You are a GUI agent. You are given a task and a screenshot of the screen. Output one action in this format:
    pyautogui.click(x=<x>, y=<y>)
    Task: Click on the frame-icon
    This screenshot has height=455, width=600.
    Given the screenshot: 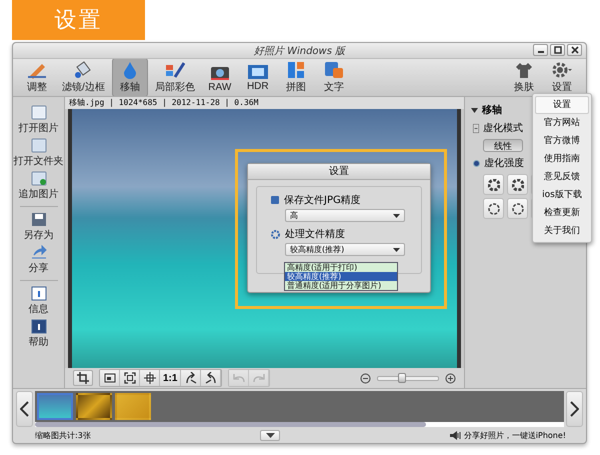 What is the action you would take?
    pyautogui.click(x=130, y=378)
    